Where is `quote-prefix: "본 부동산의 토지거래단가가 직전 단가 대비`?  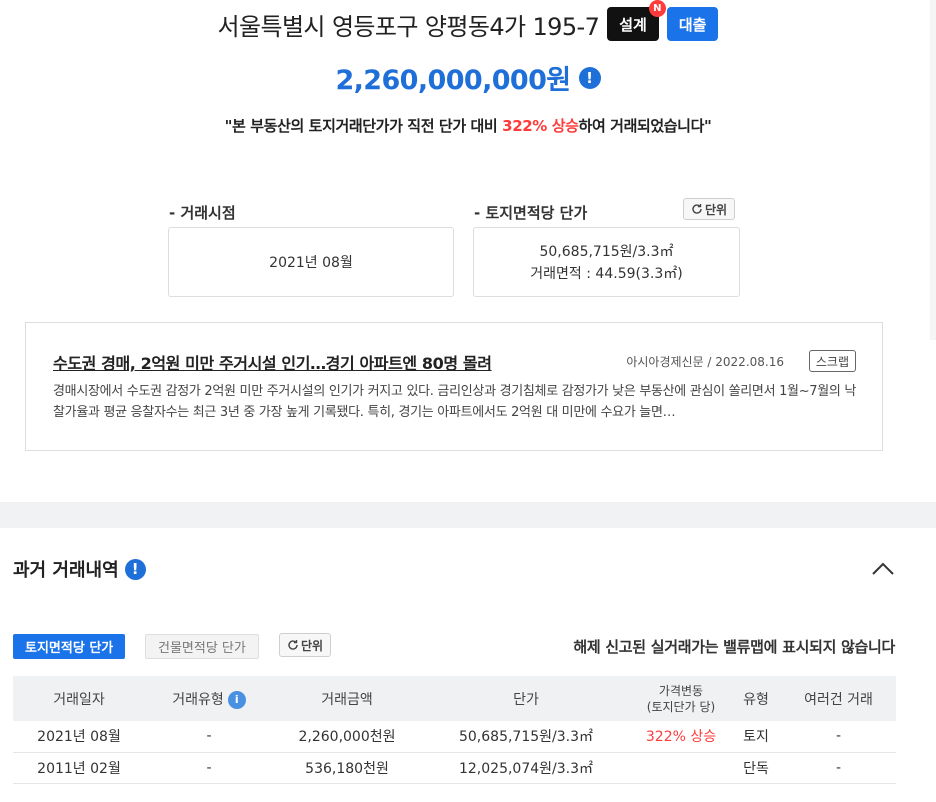
quote-prefix: "본 부동산의 토지거래단가가 직전 단가 대비 is located at coordinates (363, 126).